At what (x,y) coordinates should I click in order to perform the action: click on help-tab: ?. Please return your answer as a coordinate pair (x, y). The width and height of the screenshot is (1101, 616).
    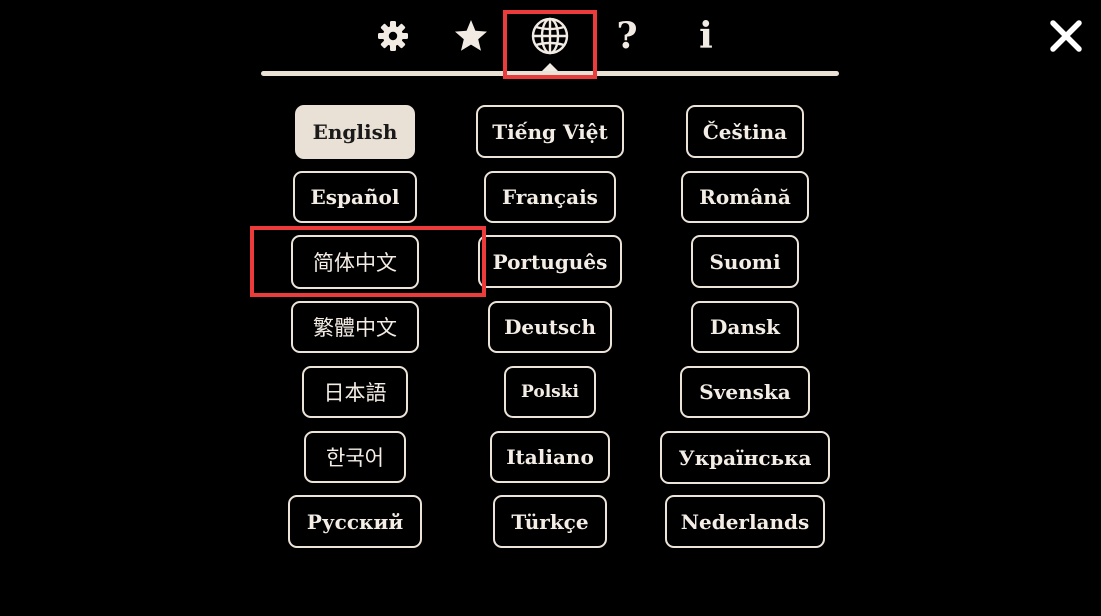
    Looking at the image, I should click on (627, 36).